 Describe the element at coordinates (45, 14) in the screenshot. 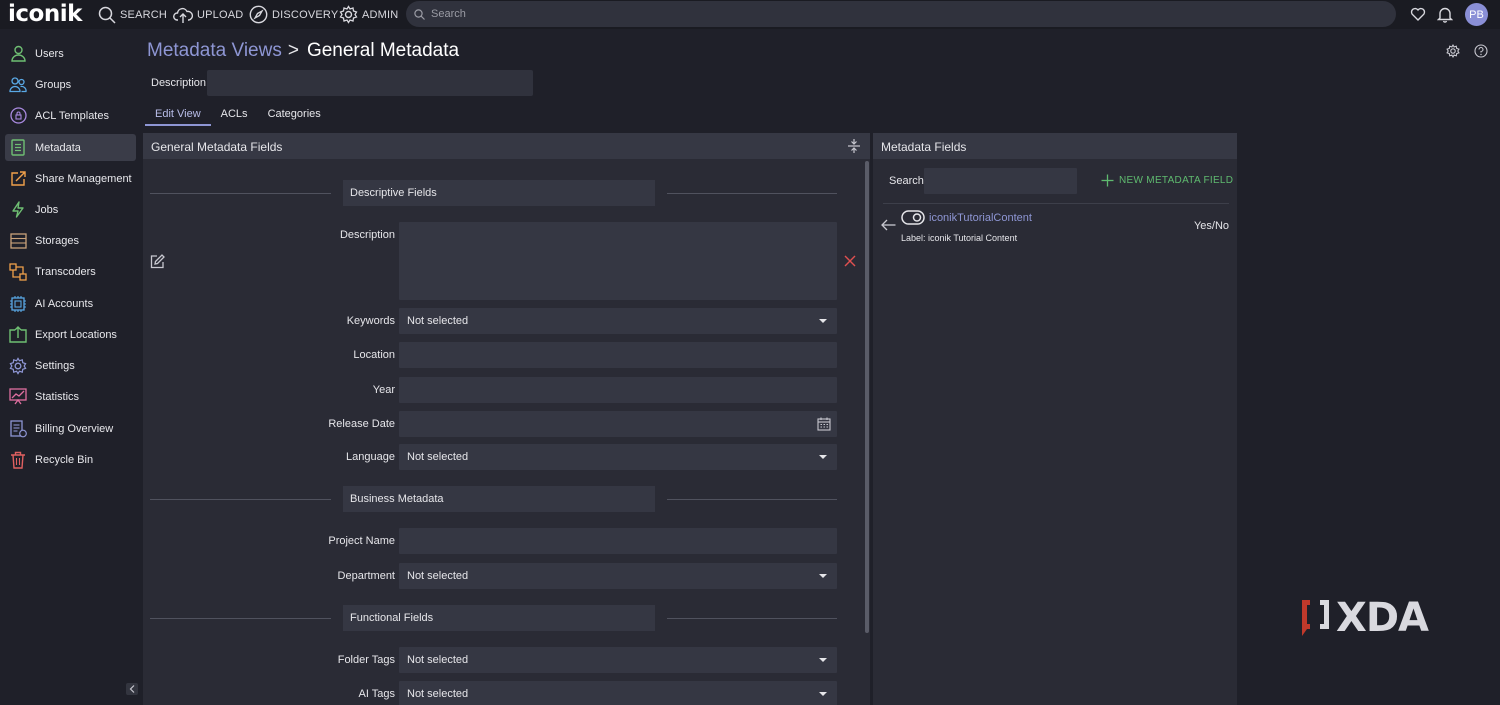

I see `app-logo: iconik` at that location.